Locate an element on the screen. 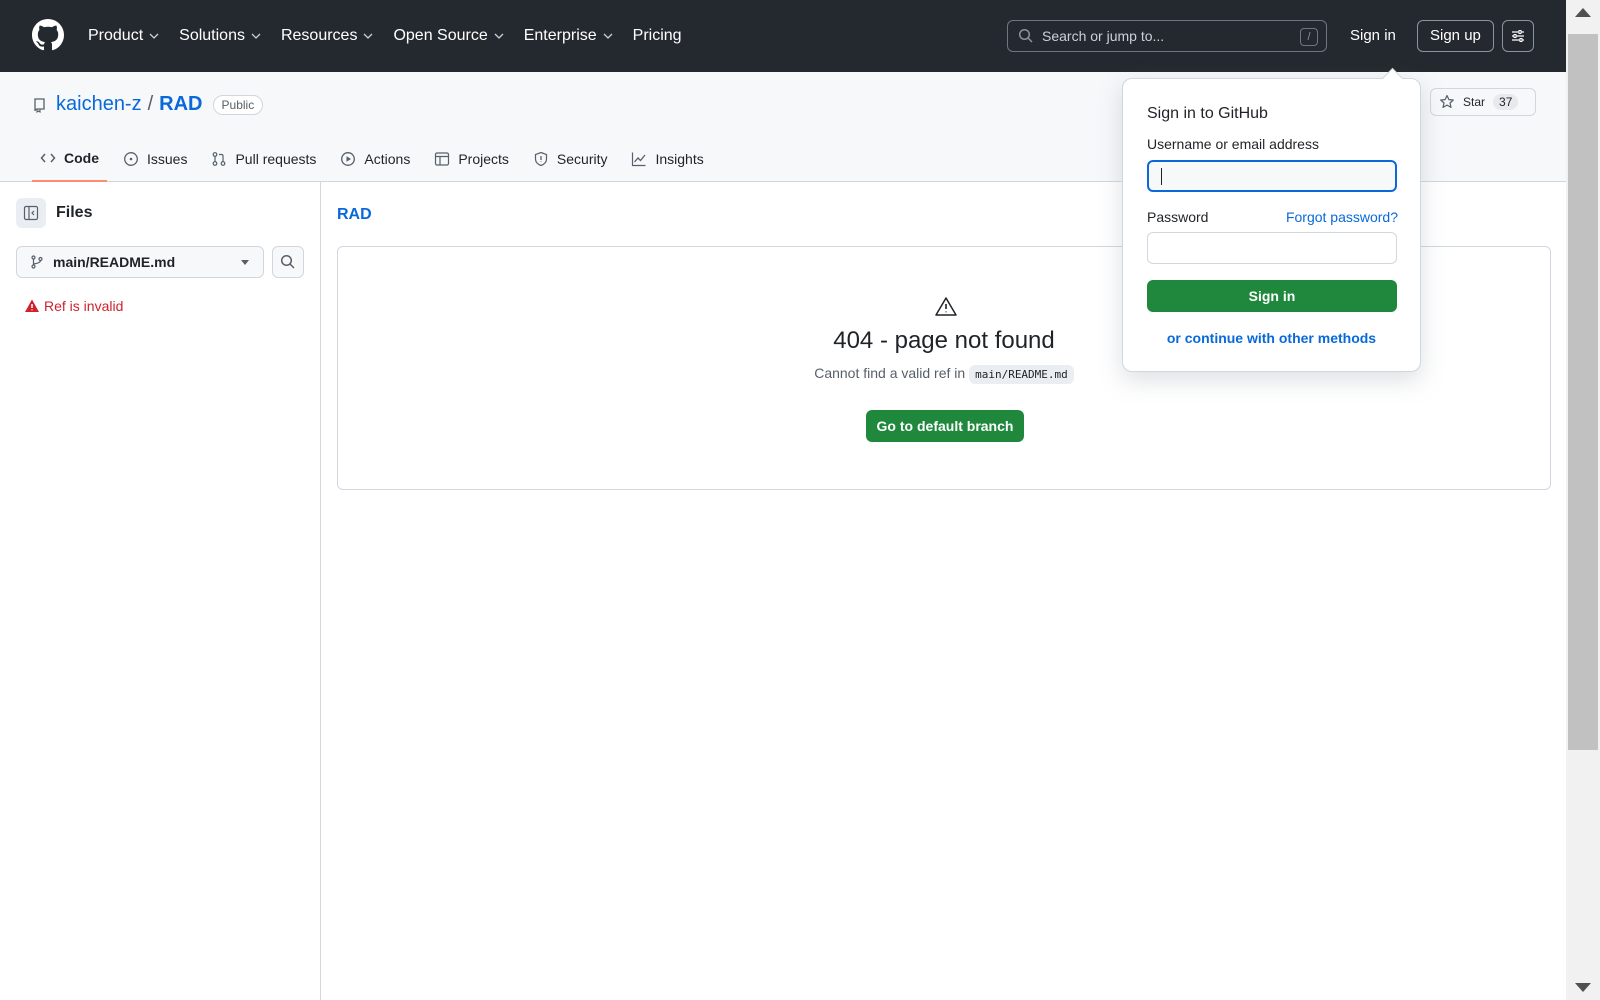  shield-icon is located at coordinates (541, 159).